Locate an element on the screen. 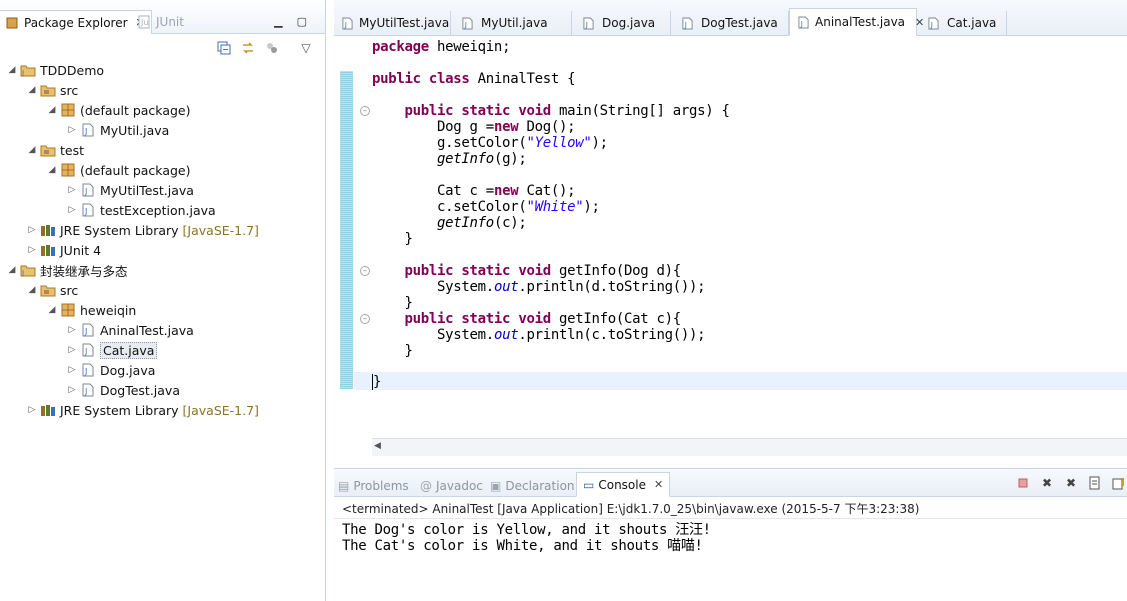 This screenshot has width=1127, height=601. code-line: Dog g =new Dog(); is located at coordinates (474, 127).